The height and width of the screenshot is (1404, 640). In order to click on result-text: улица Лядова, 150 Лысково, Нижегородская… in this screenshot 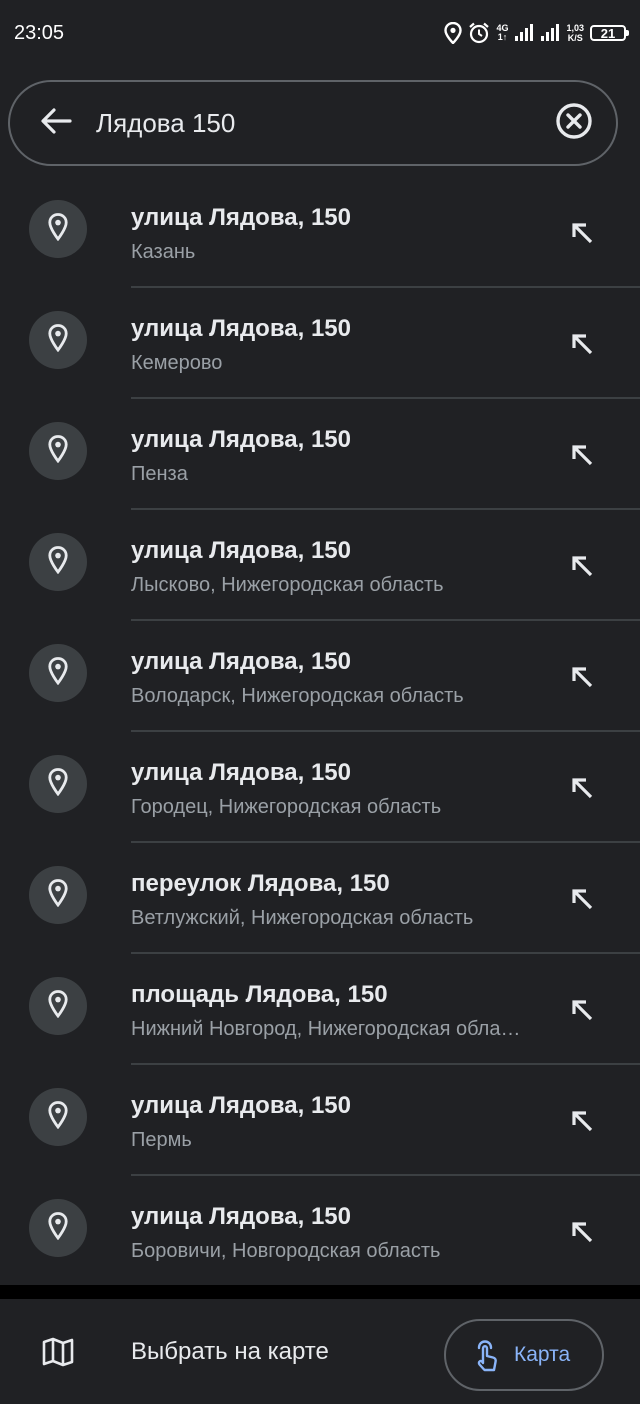, I will do `click(331, 567)`.